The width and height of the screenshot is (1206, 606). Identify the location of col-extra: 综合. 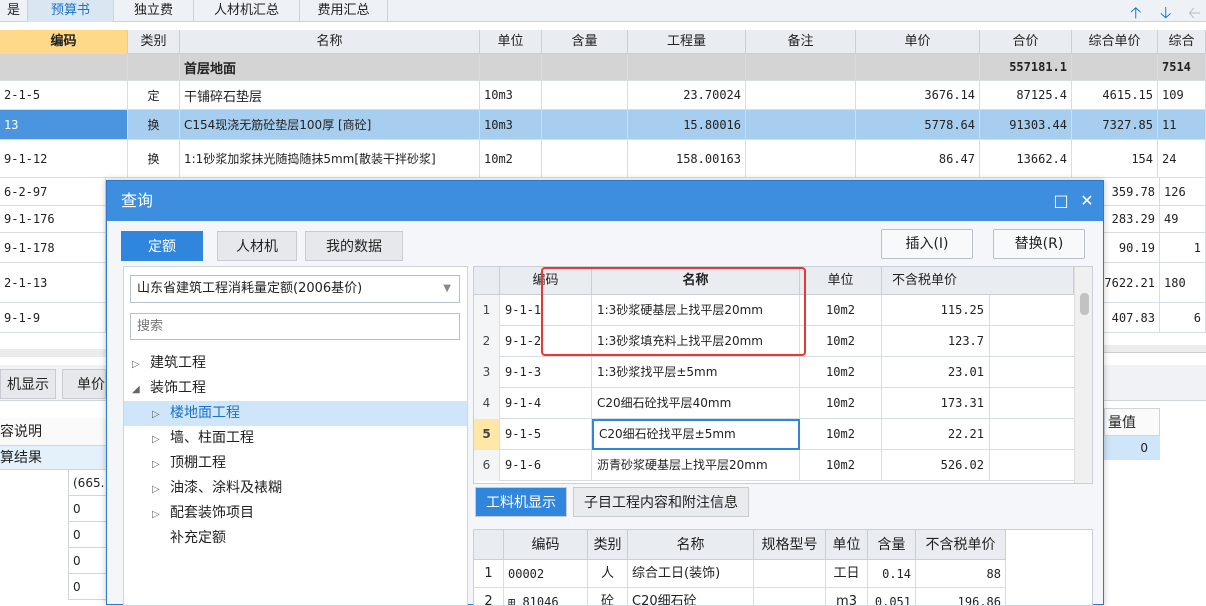
(1182, 42).